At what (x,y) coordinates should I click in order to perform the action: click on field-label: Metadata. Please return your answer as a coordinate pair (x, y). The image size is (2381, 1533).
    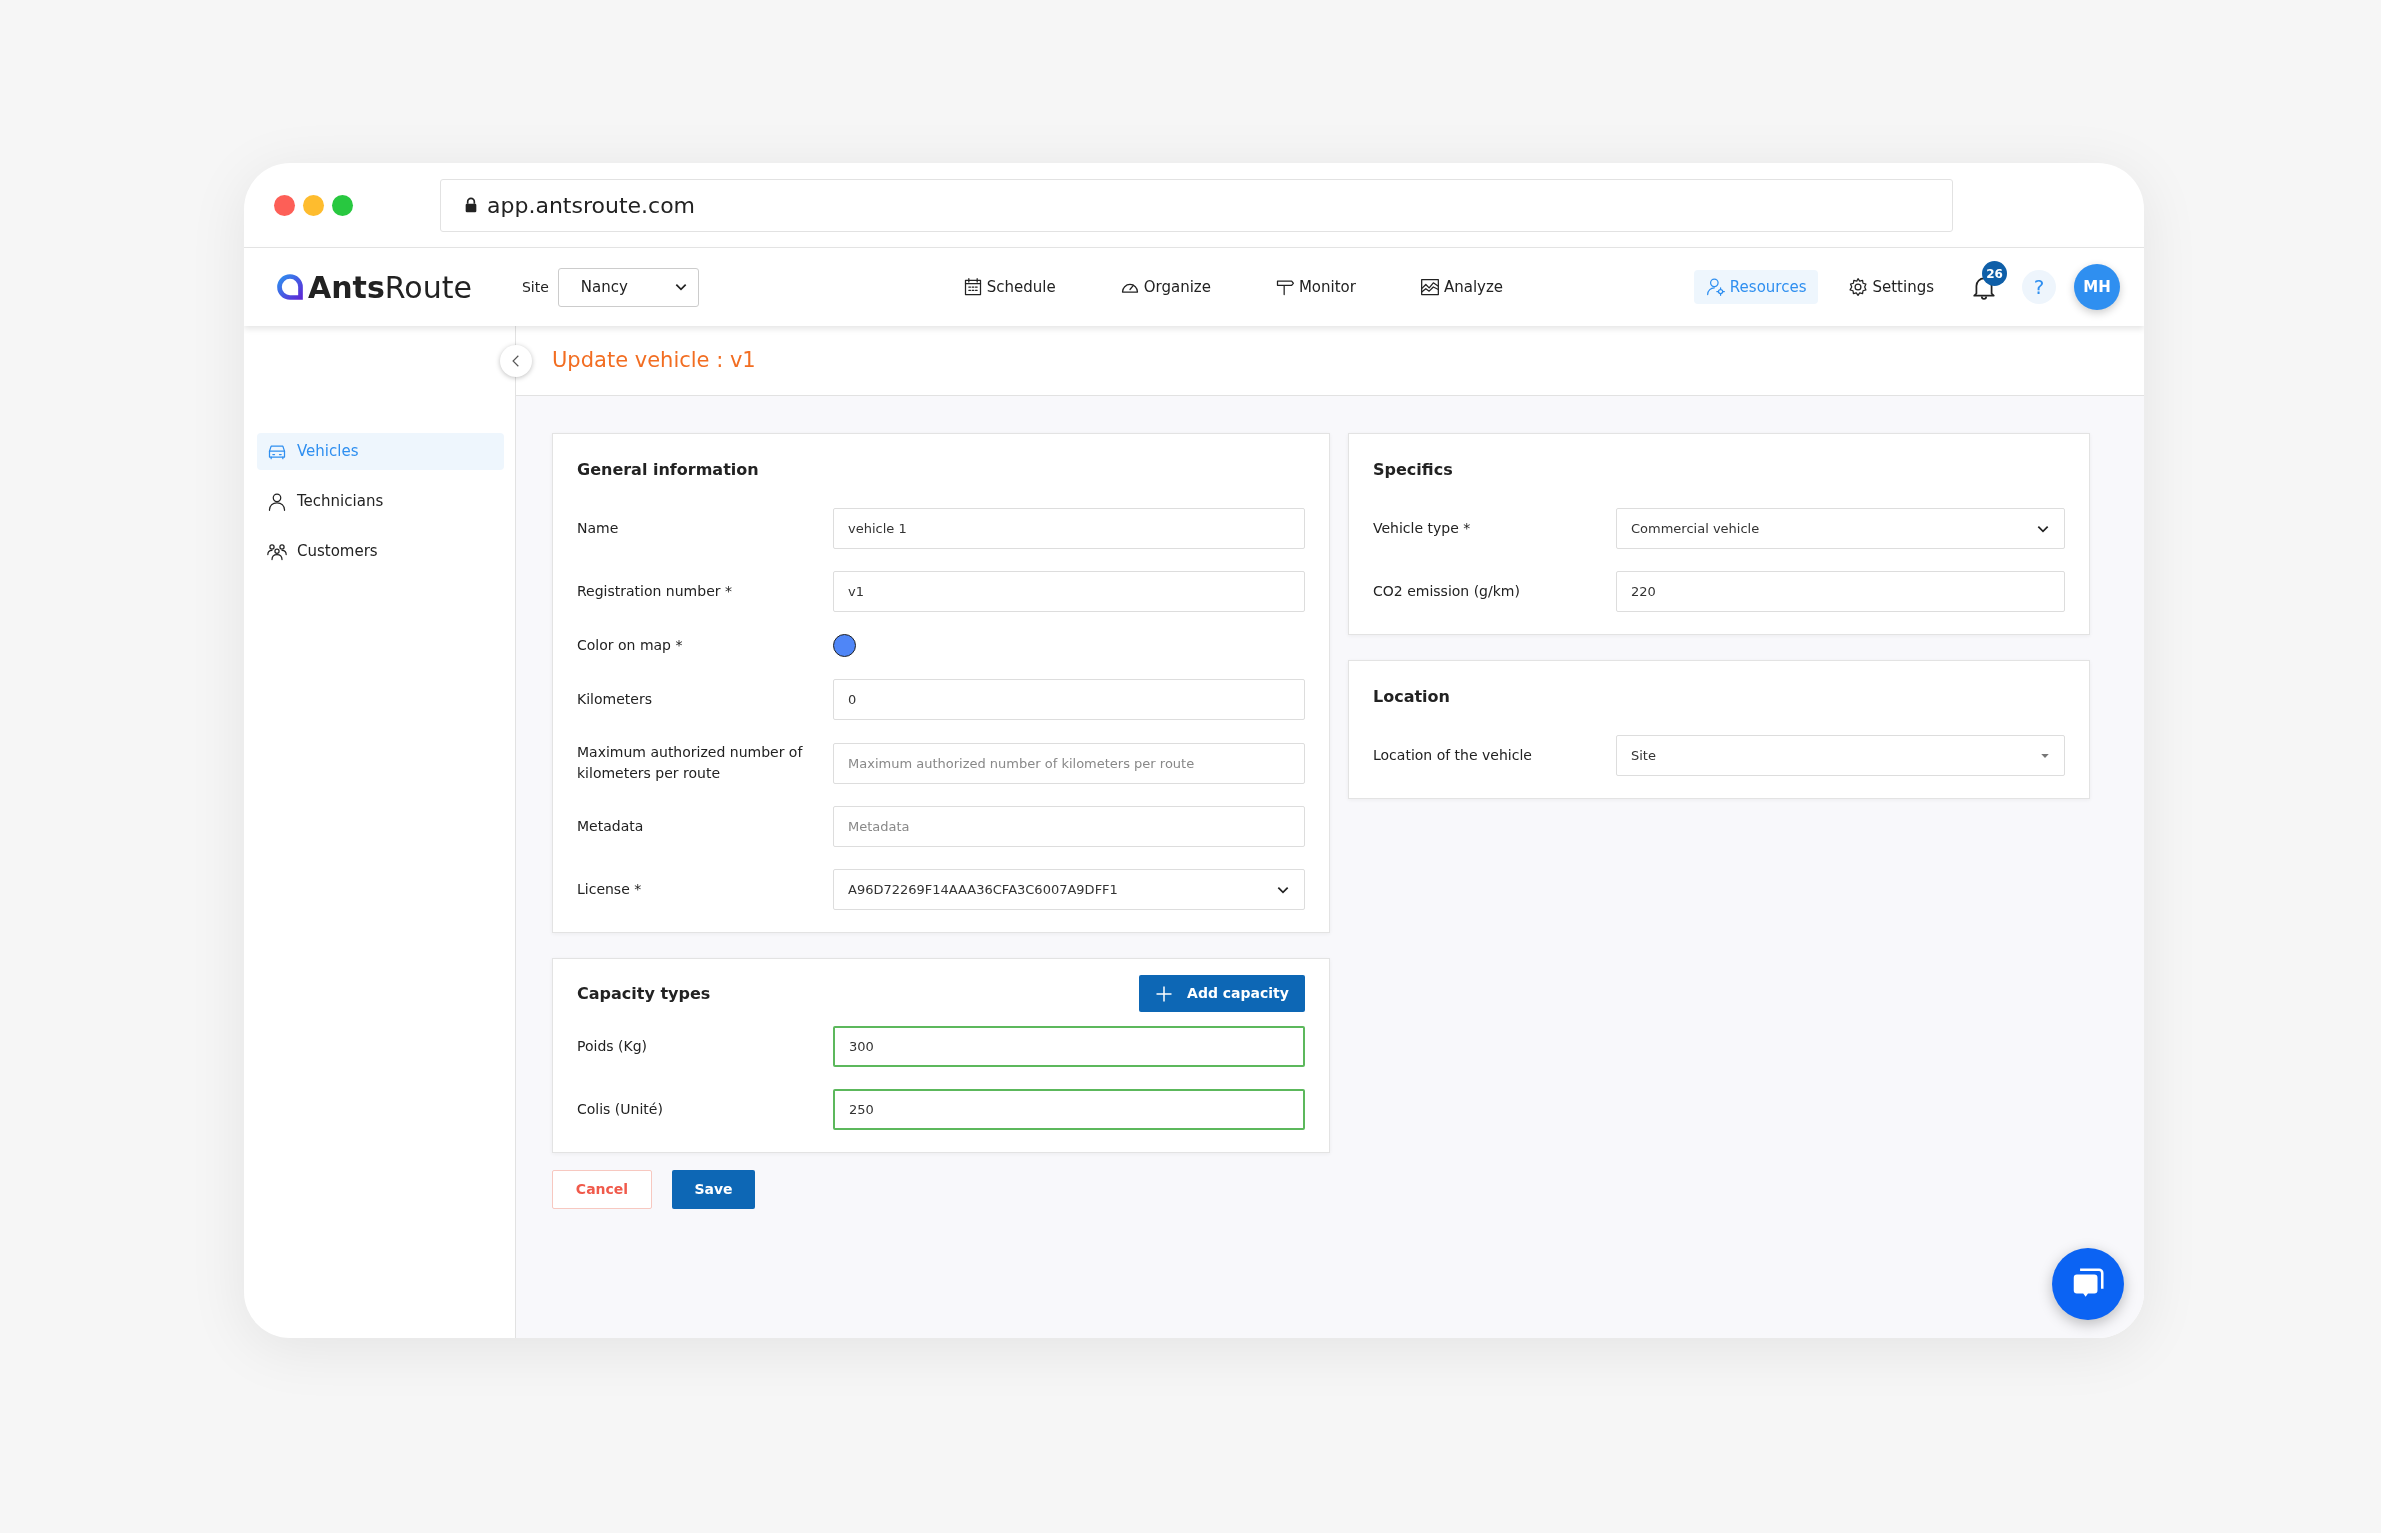
    Looking at the image, I should click on (611, 826).